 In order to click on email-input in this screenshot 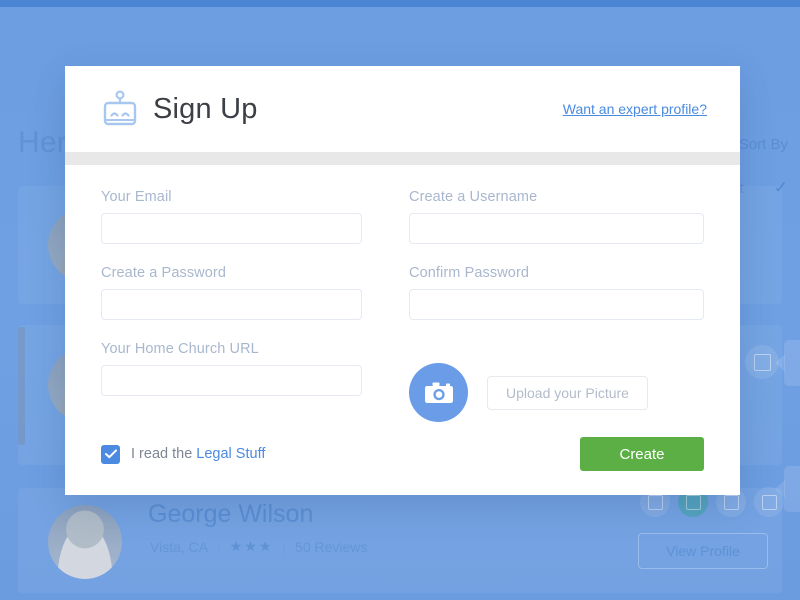, I will do `click(231, 228)`.